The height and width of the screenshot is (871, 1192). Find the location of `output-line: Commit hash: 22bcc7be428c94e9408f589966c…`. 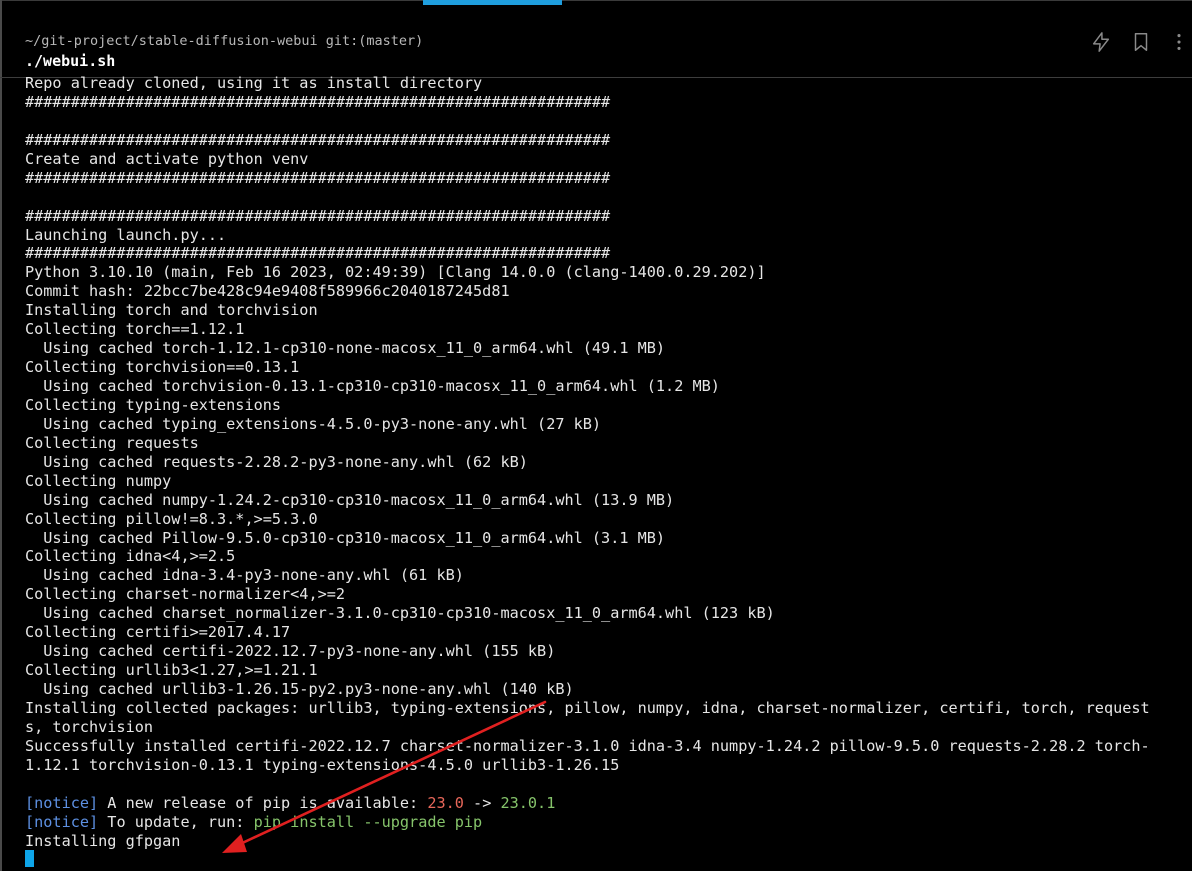

output-line: Commit hash: 22bcc7be428c94e9408f589966c… is located at coordinates (267, 291).